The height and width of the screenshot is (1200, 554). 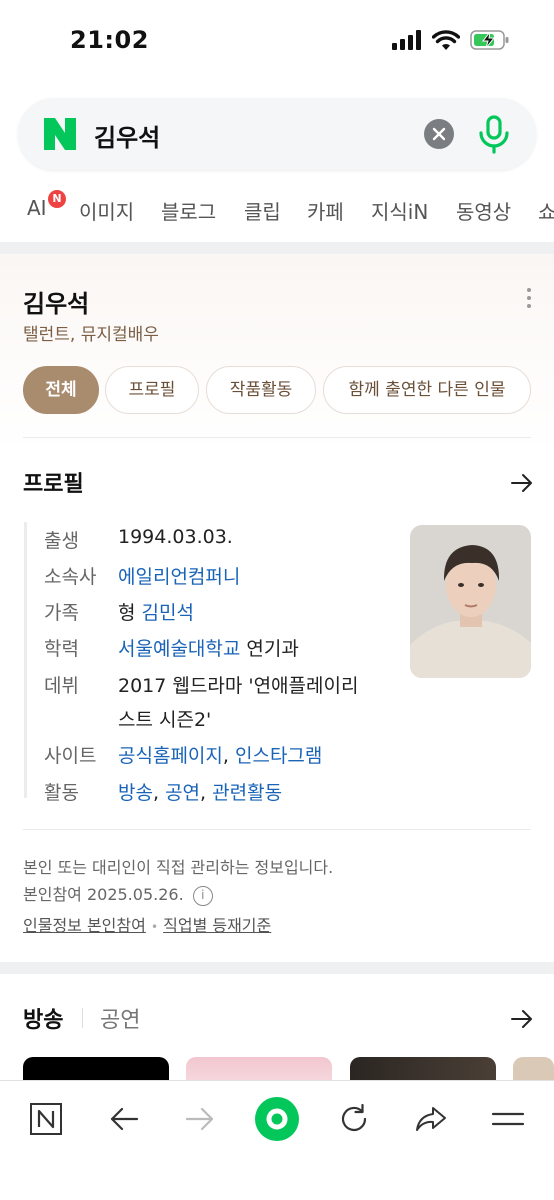 What do you see at coordinates (170, 756) in the screenshot?
I see `official-homepage-link: 공식홈페이지` at bounding box center [170, 756].